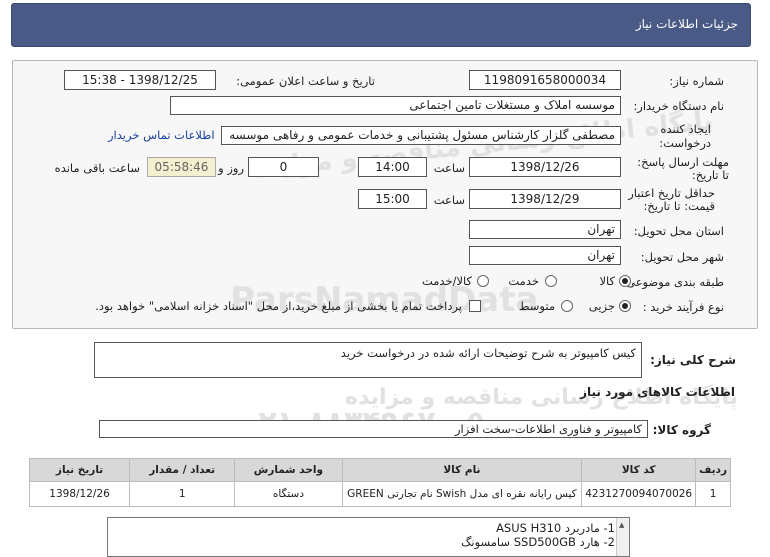 This screenshot has height=557, width=770. Describe the element at coordinates (693, 360) in the screenshot. I see `description-label: شرح کلی نیاز:` at that location.